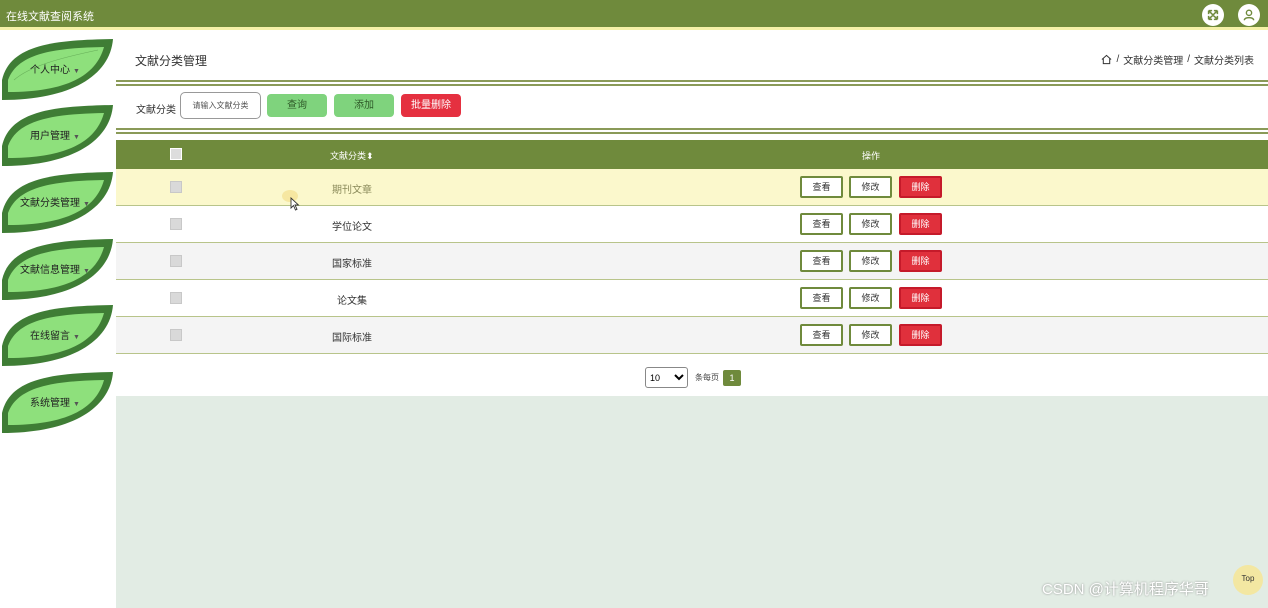 This screenshot has width=1268, height=608. What do you see at coordinates (1153, 59) in the screenshot?
I see `breadcrumb-item: 文献分类管理` at bounding box center [1153, 59].